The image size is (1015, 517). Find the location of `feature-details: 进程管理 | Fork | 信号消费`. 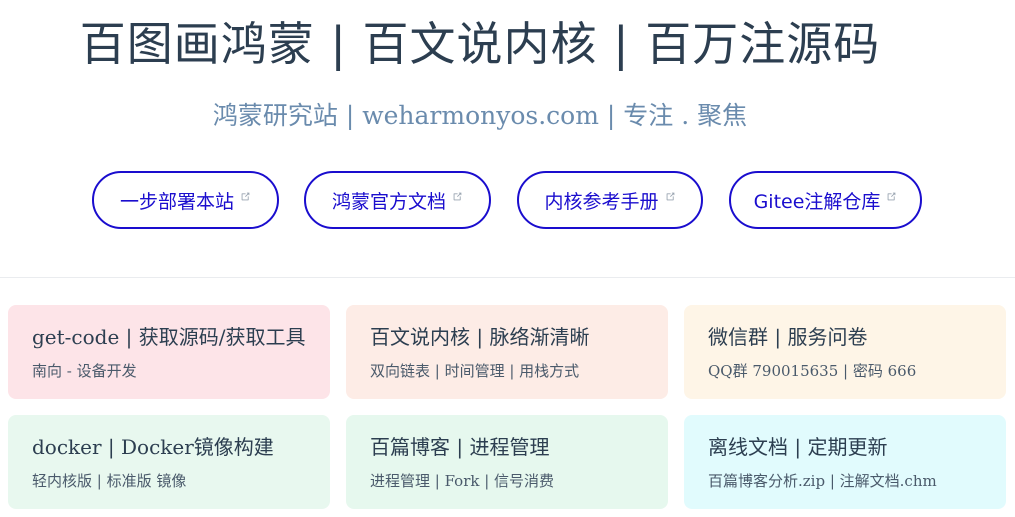

feature-details: 进程管理 | Fork | 信号消费 is located at coordinates (462, 481).